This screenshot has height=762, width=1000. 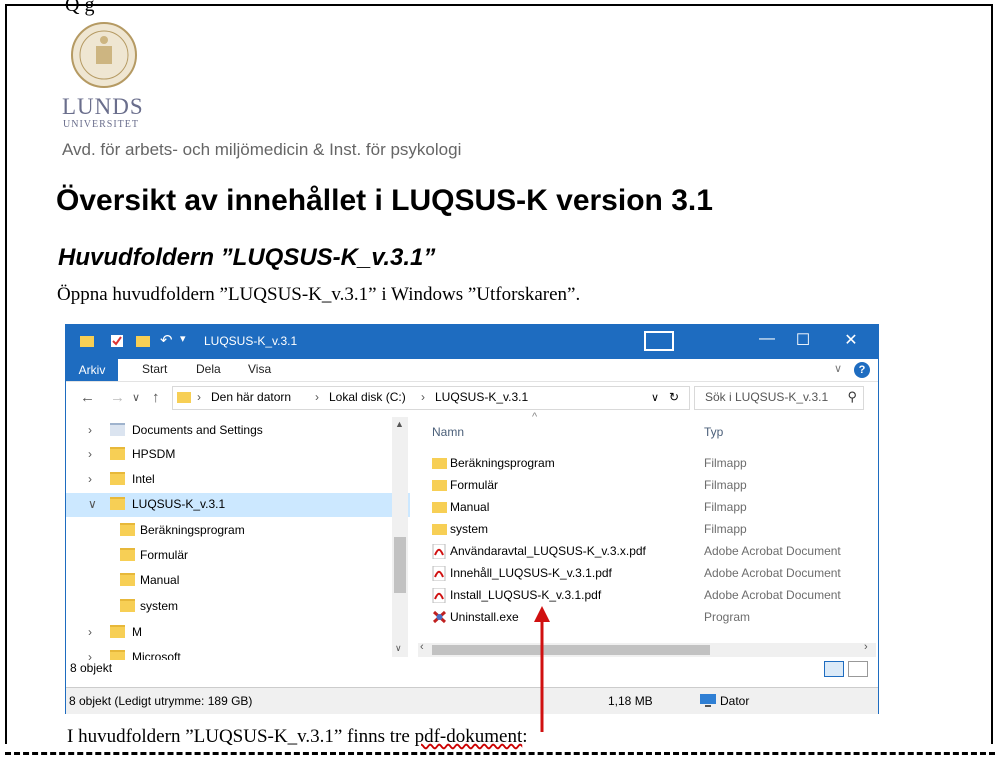 What do you see at coordinates (851, 340) in the screenshot?
I see `close-button: ✕` at bounding box center [851, 340].